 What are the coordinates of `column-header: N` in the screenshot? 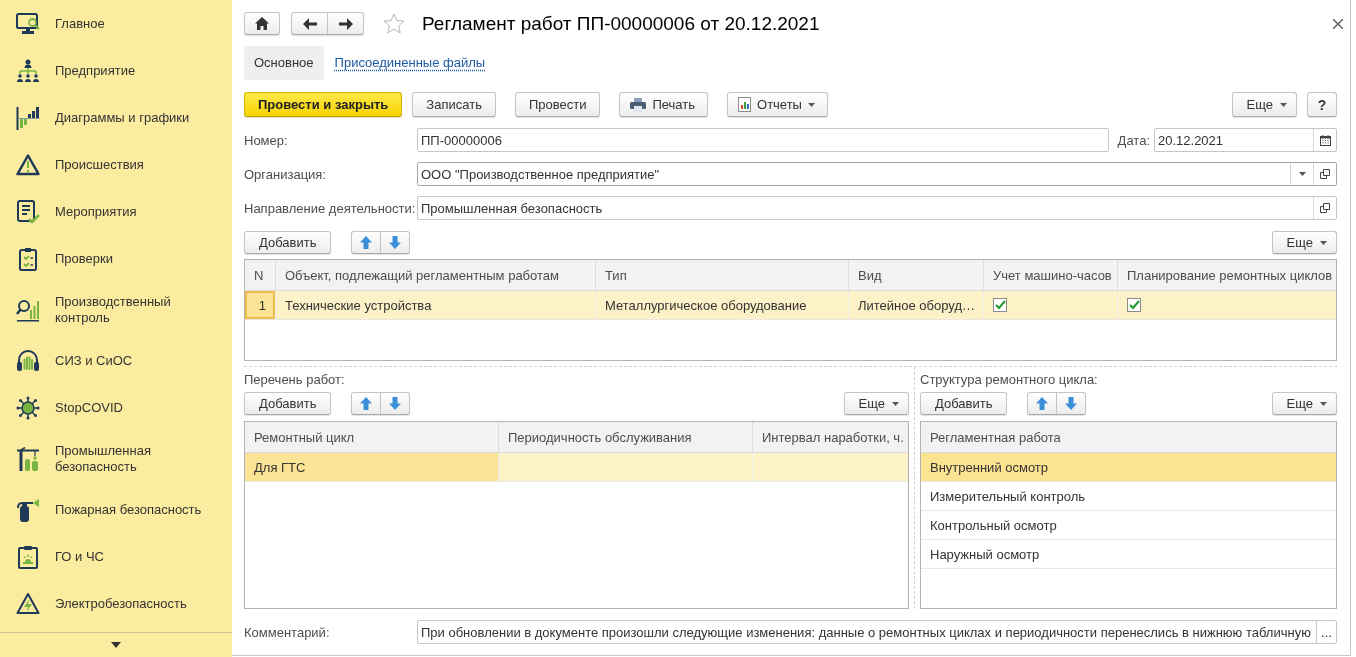 It's located at (260, 275).